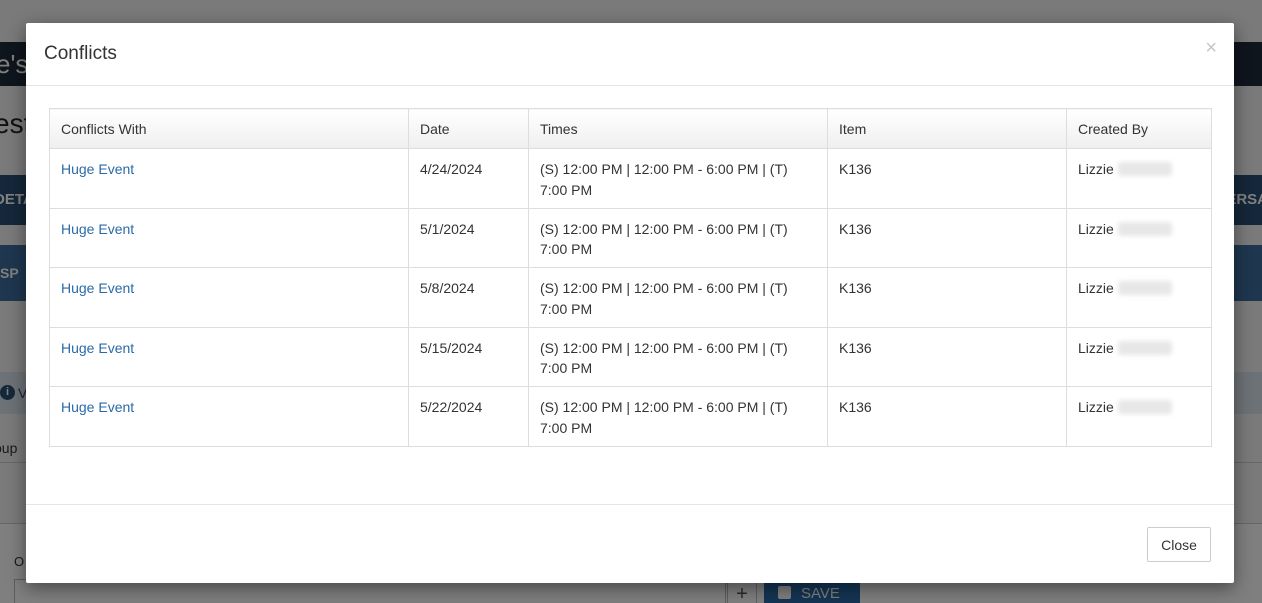 The width and height of the screenshot is (1262, 603). What do you see at coordinates (80, 53) in the screenshot?
I see `modal-title: Conflicts` at bounding box center [80, 53].